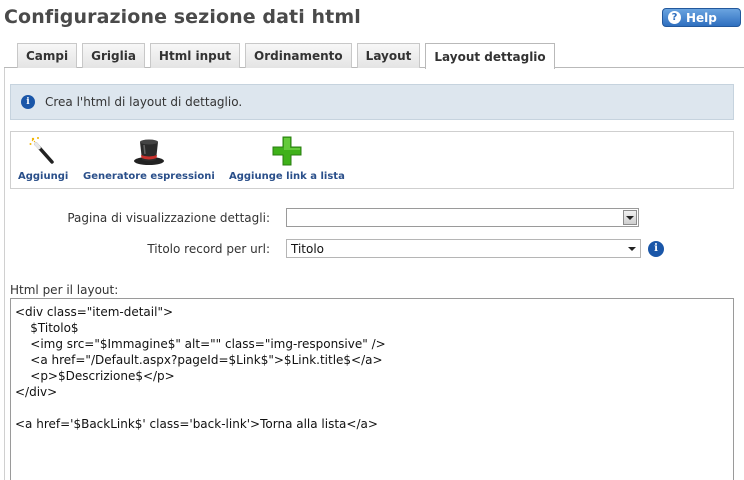 The width and height of the screenshot is (744, 480). I want to click on html-layout-label: Html per il layout:, so click(64, 290).